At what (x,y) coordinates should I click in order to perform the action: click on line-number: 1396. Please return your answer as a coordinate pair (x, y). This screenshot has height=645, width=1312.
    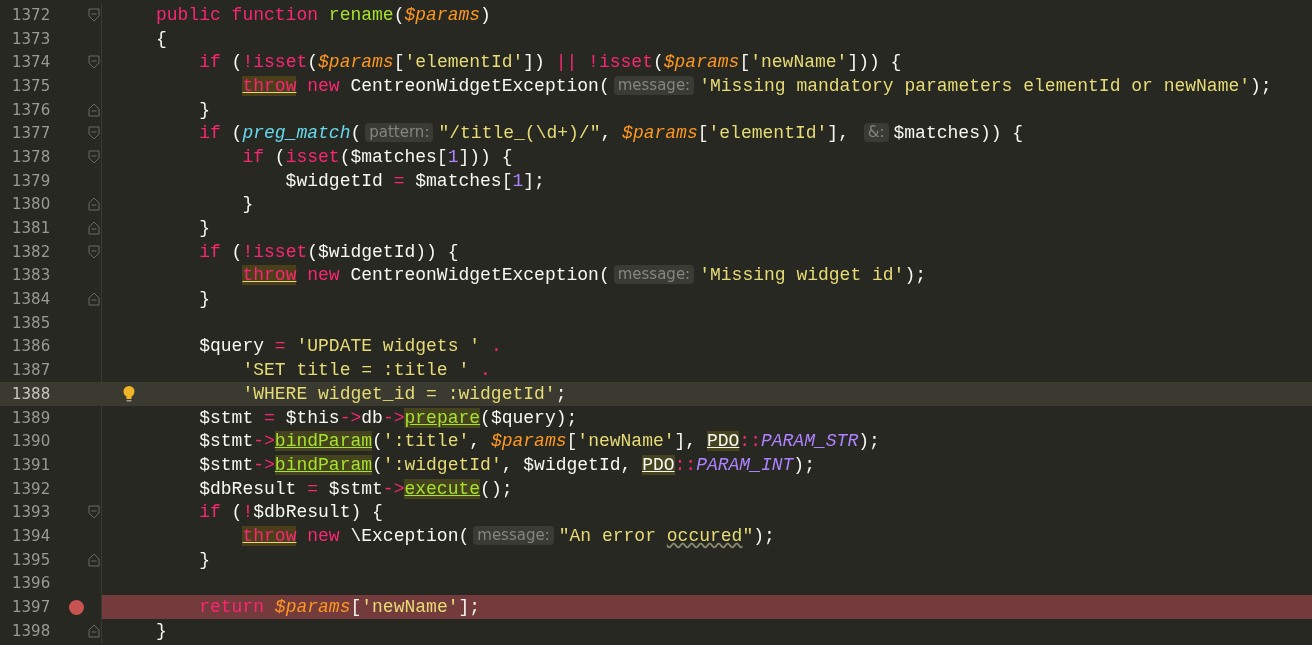
    Looking at the image, I should click on (31, 583).